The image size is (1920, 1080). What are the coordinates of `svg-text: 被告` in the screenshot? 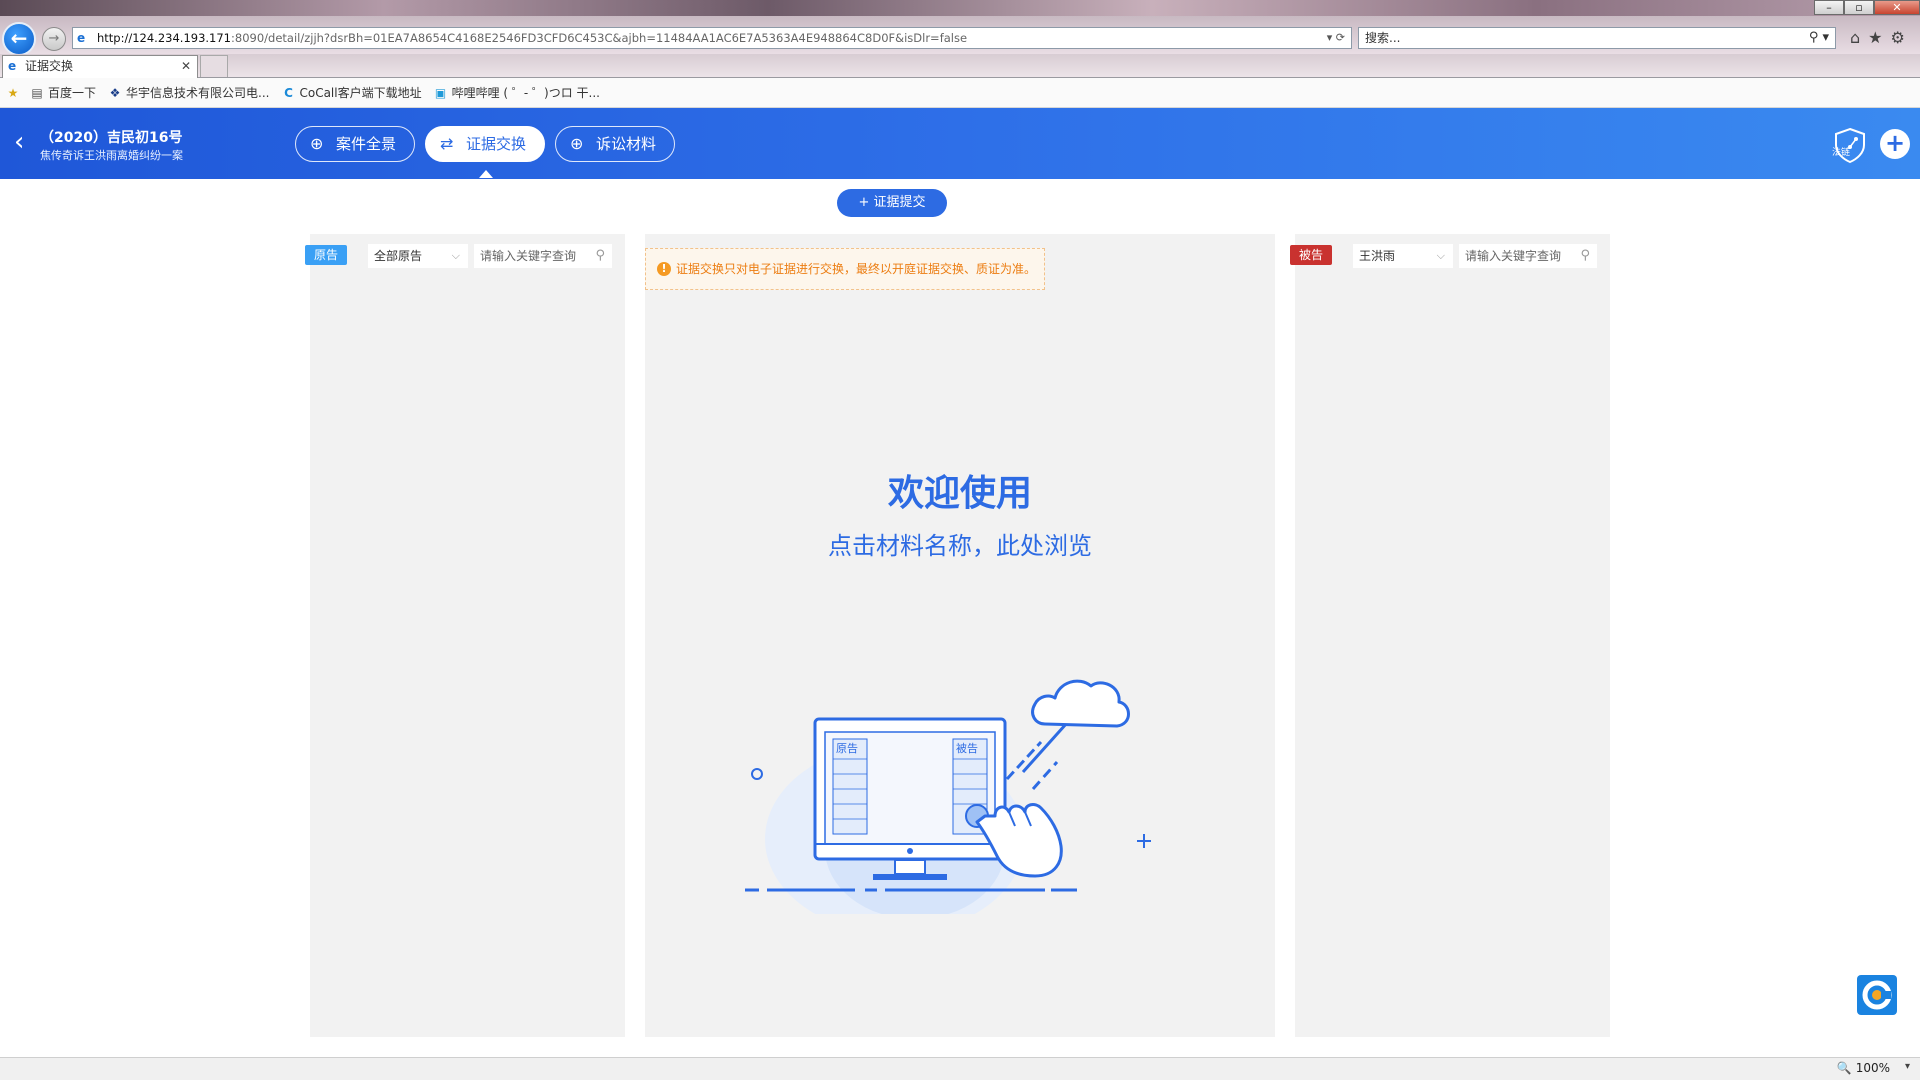 It's located at (967, 748).